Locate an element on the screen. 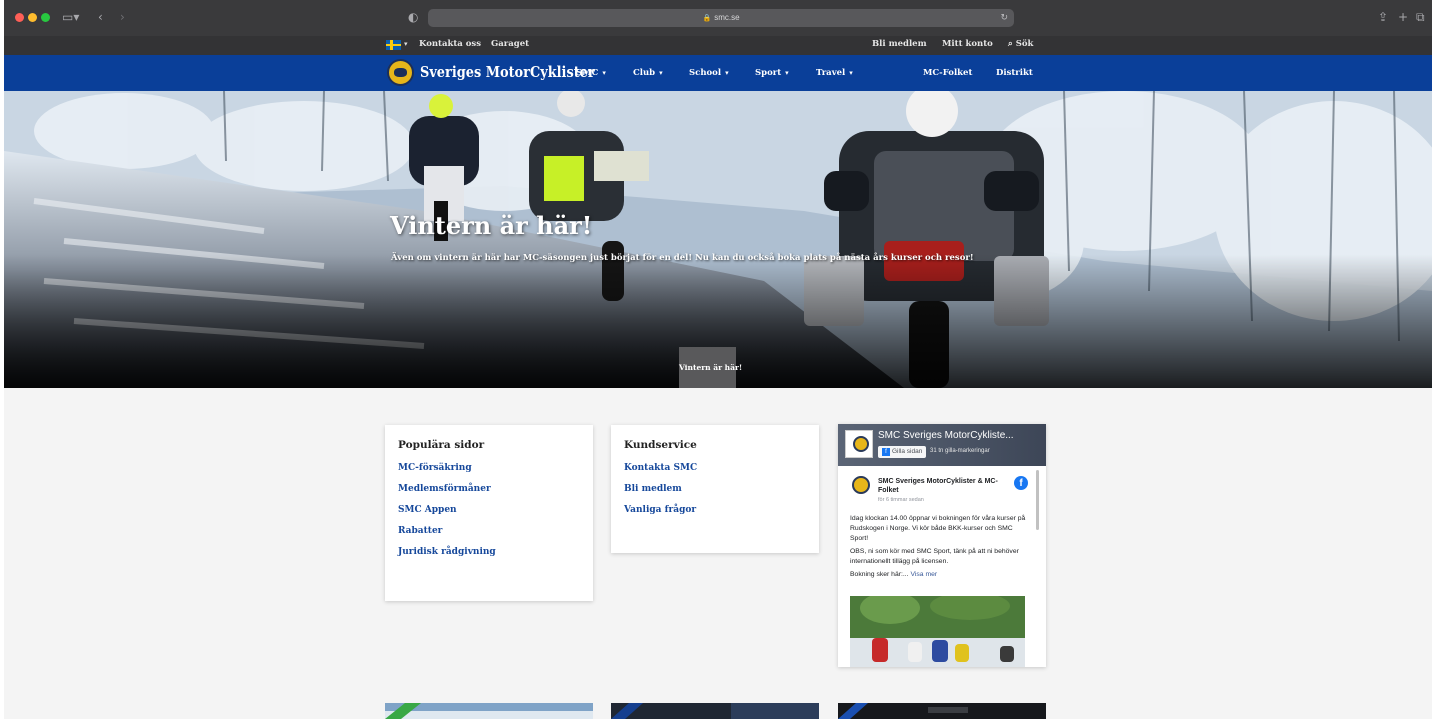  search-icon: ⌕ is located at coordinates (1010, 44).